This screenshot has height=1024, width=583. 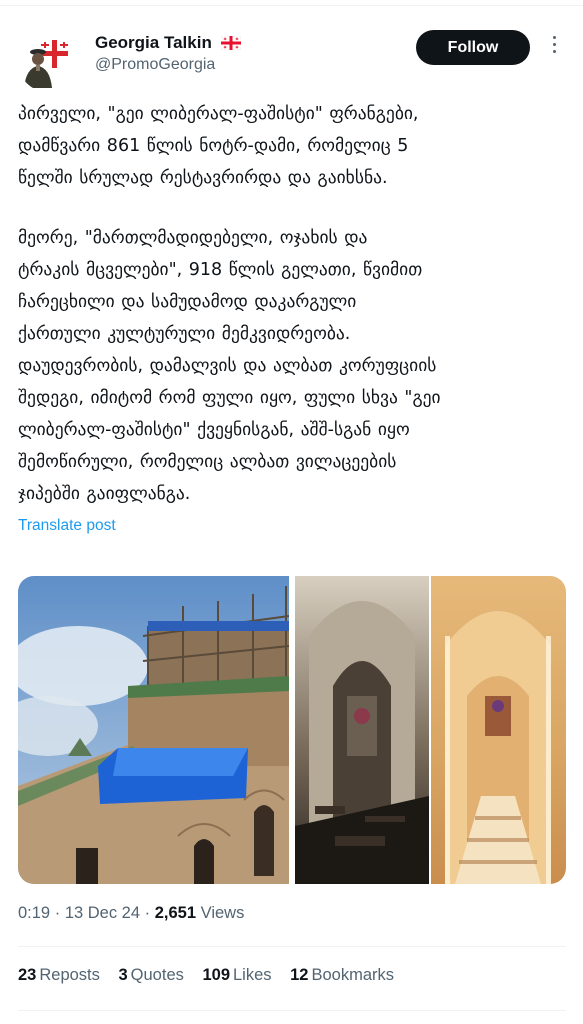 I want to click on stat-count: 3, so click(x=123, y=975).